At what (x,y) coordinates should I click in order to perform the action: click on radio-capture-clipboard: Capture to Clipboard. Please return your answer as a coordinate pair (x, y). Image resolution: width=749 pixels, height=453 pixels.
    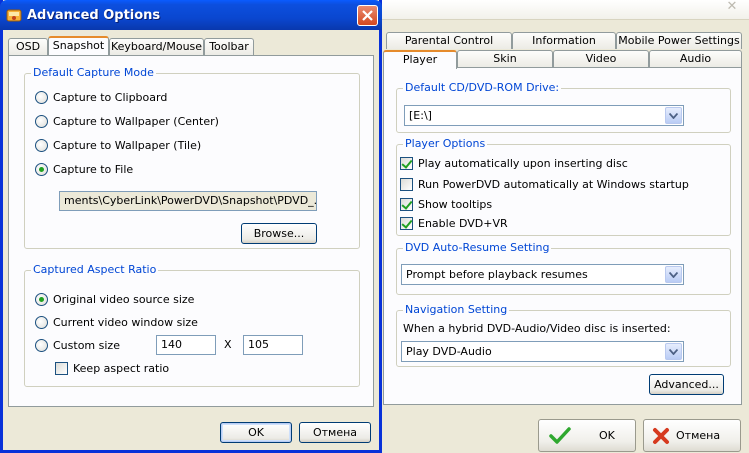
    Looking at the image, I should click on (101, 97).